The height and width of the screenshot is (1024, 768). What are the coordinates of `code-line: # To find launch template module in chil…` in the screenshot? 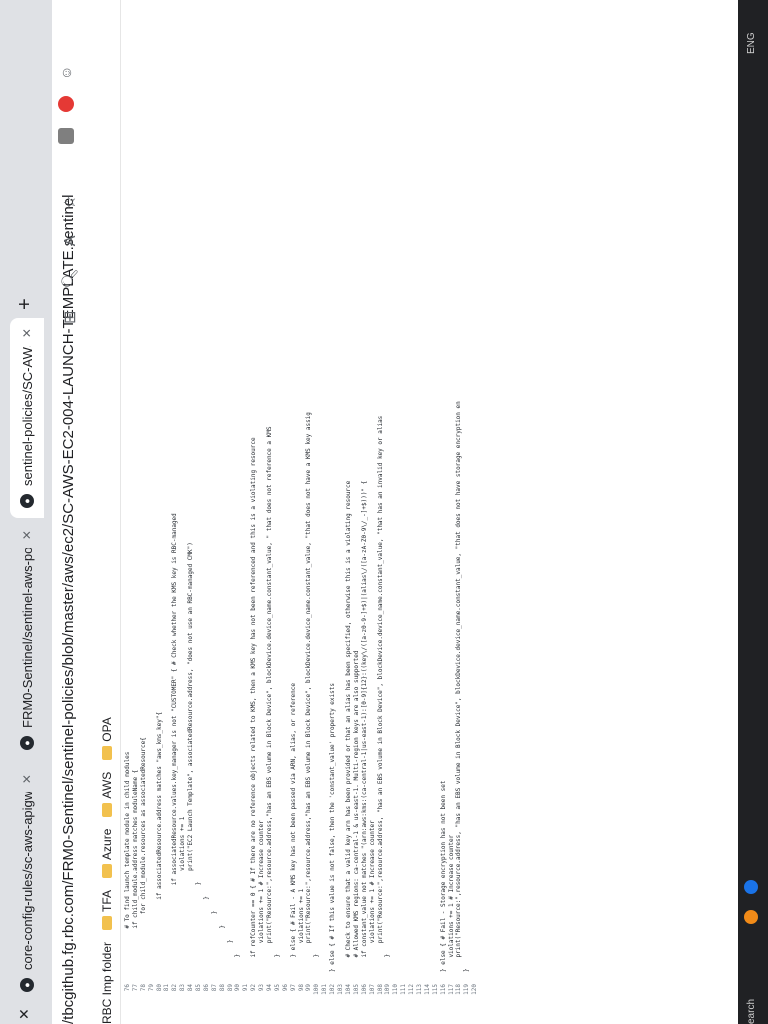 It's located at (127, 861).